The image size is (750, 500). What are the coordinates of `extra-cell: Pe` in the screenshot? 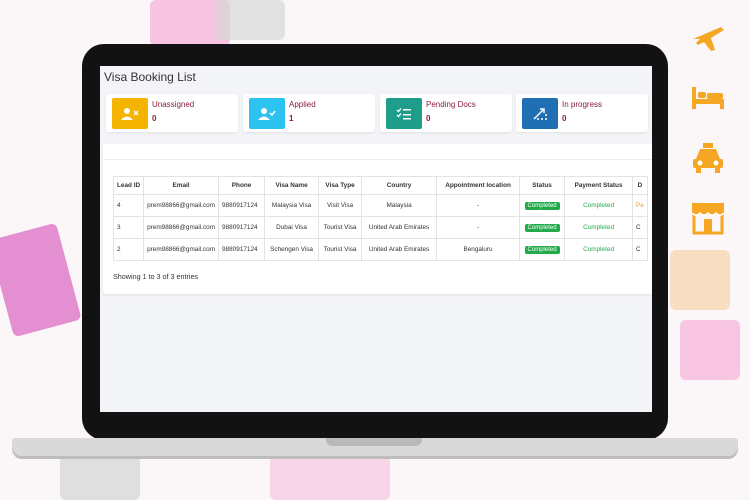 It's located at (640, 205).